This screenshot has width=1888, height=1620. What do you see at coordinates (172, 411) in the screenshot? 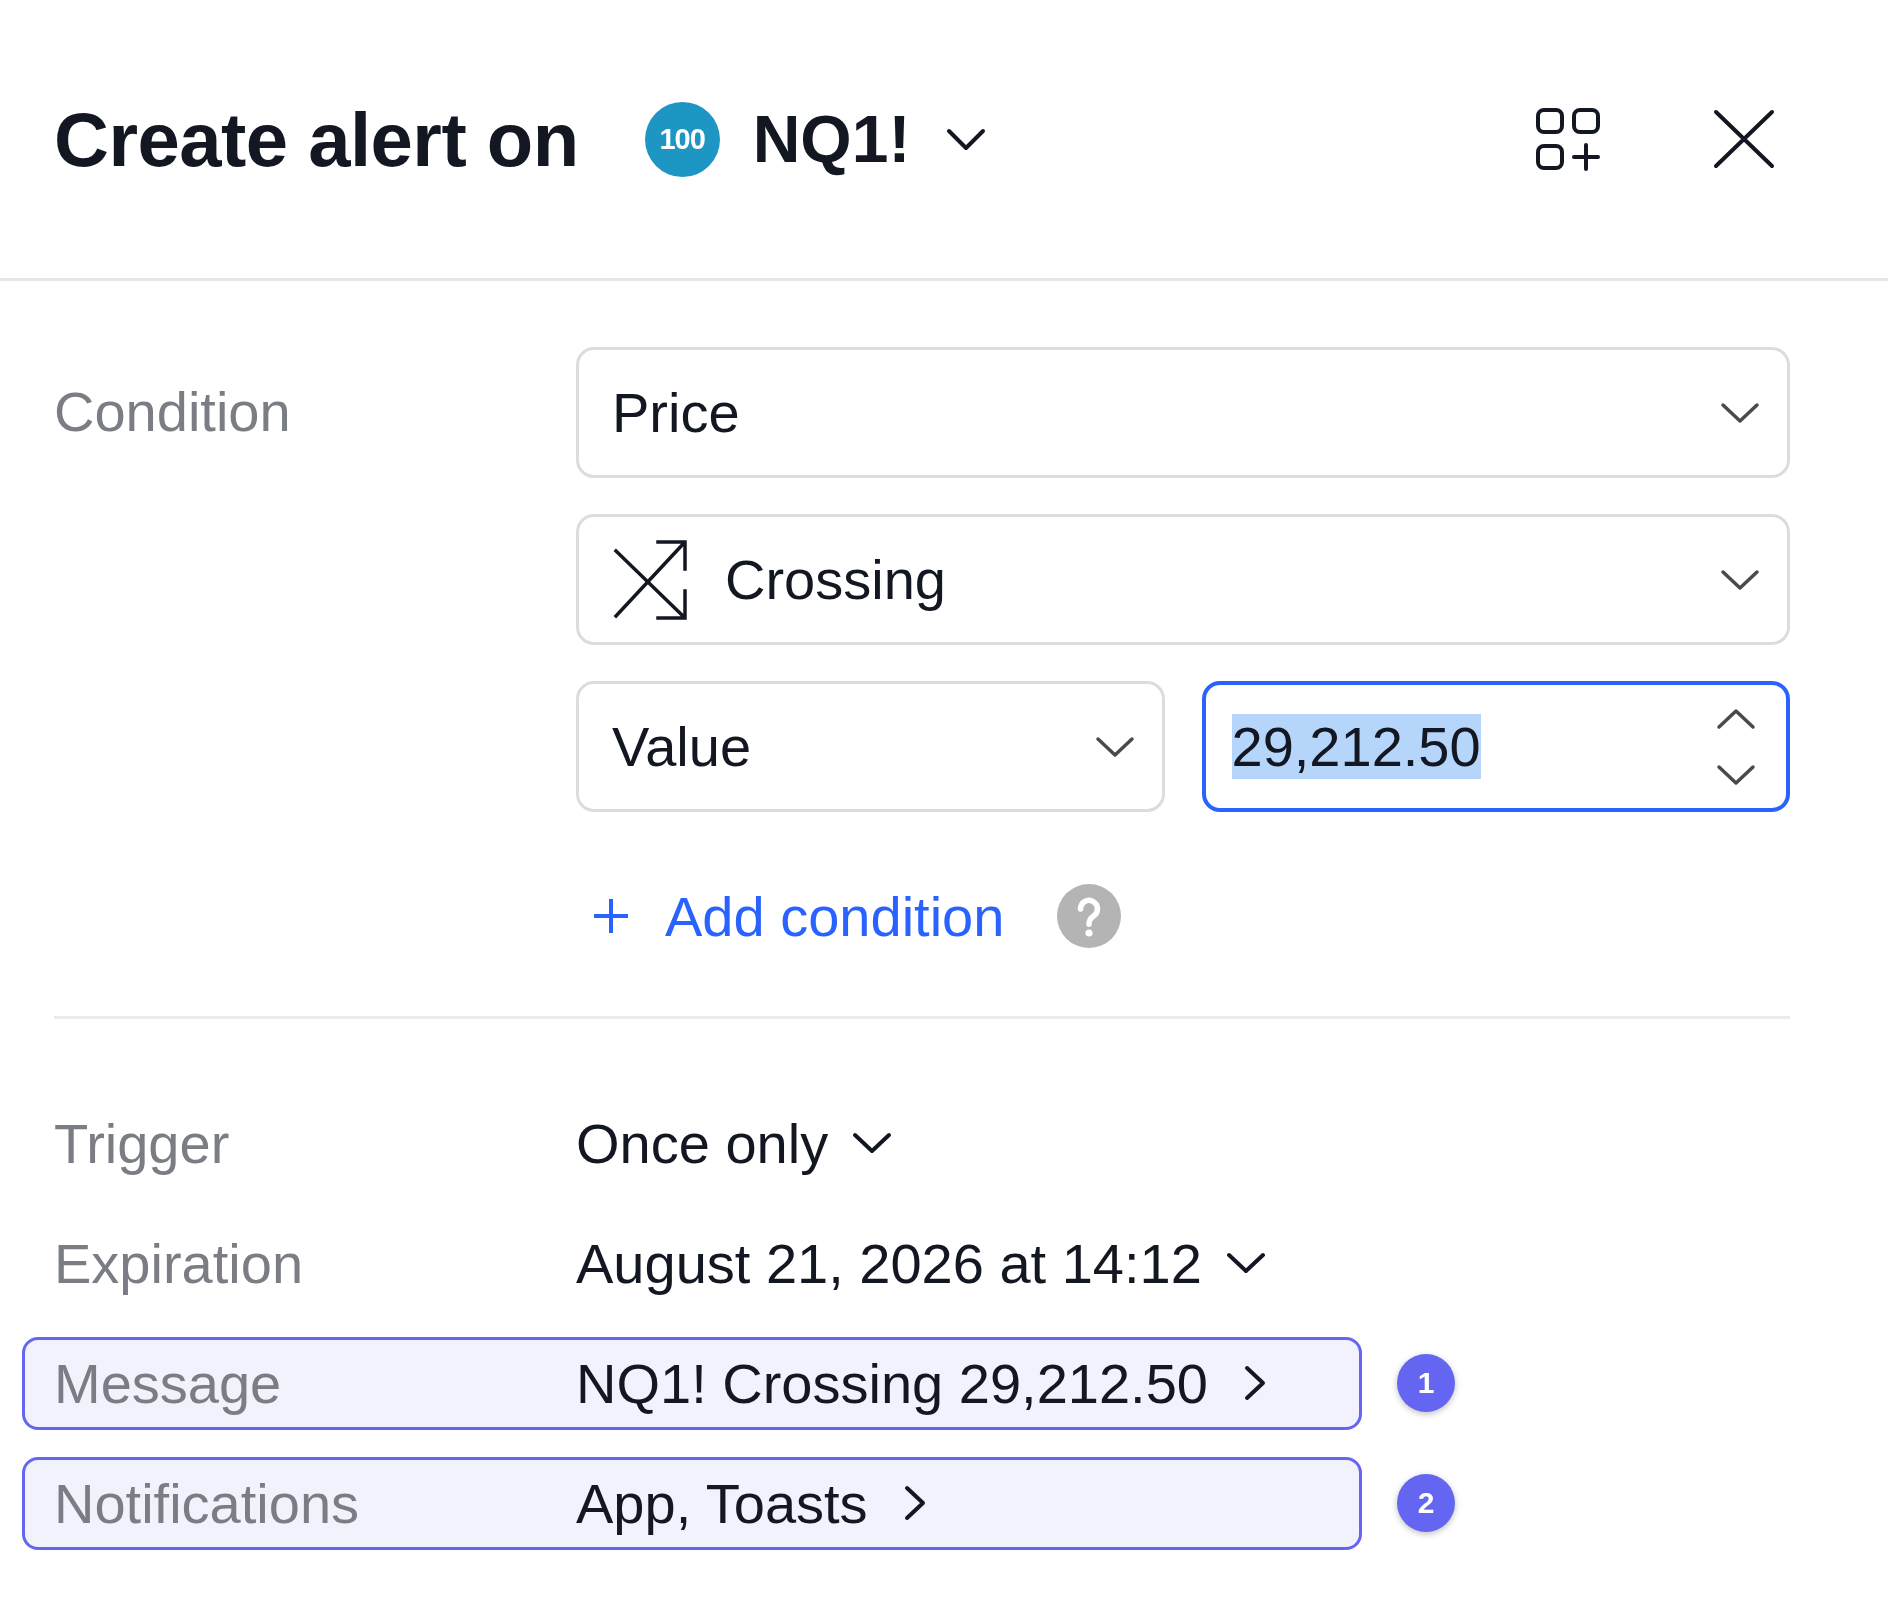
I see `condition-label: Condition` at bounding box center [172, 411].